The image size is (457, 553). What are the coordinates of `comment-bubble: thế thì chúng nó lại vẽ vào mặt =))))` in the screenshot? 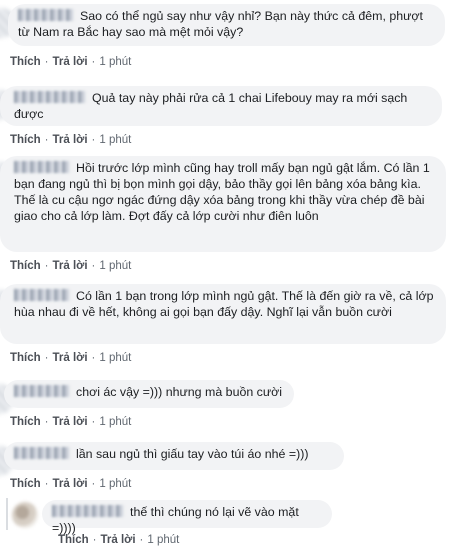 It's located at (187, 517).